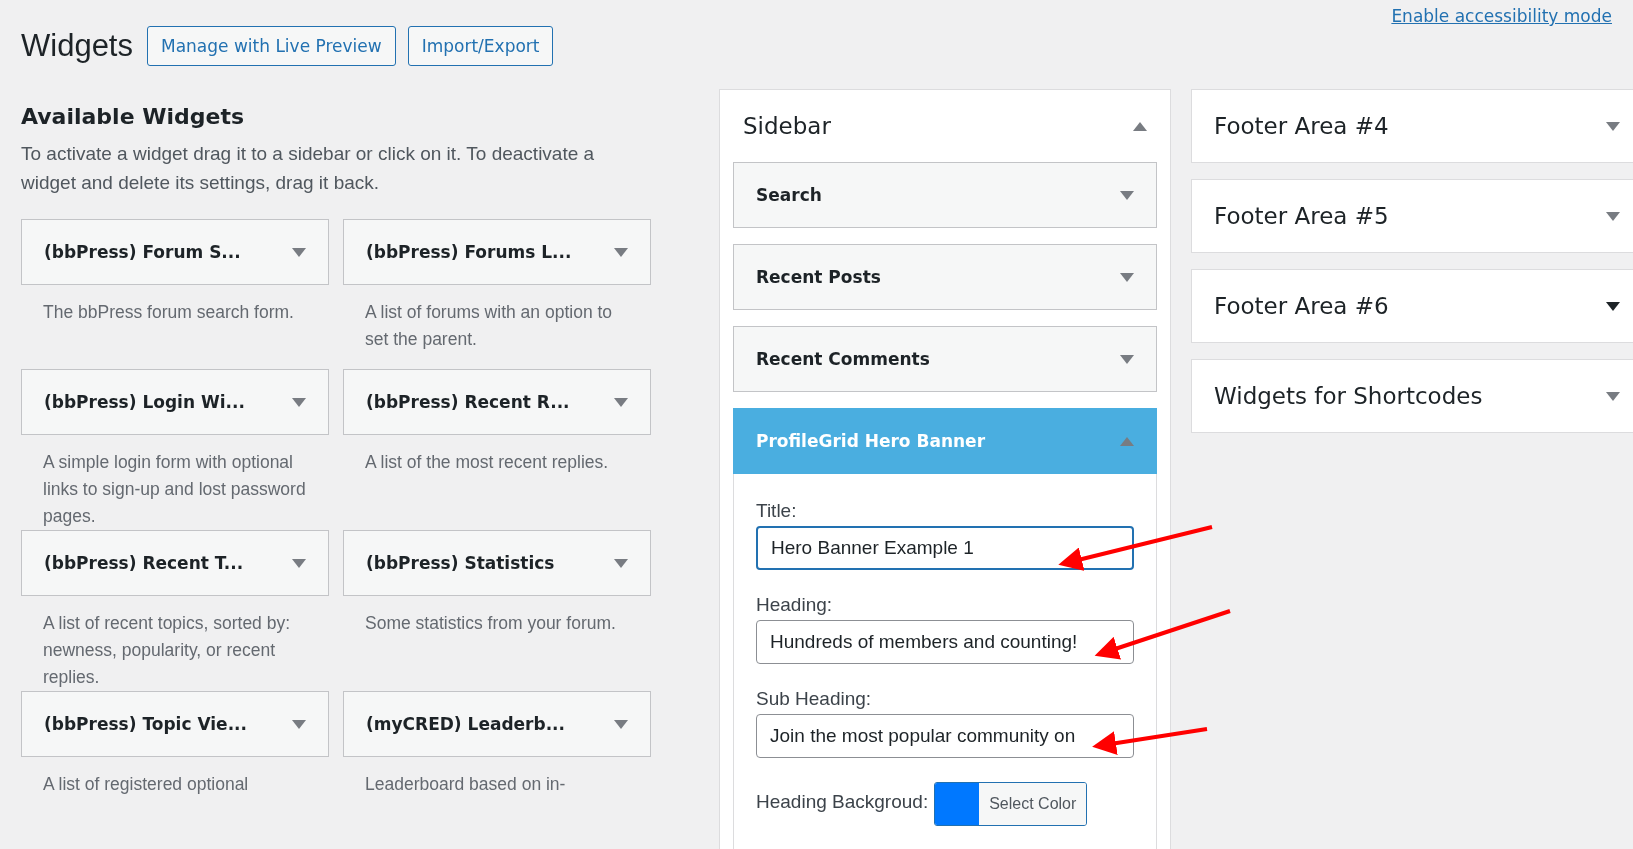 The height and width of the screenshot is (849, 1633). I want to click on widget-description: A list of registered optional, so click(146, 784).